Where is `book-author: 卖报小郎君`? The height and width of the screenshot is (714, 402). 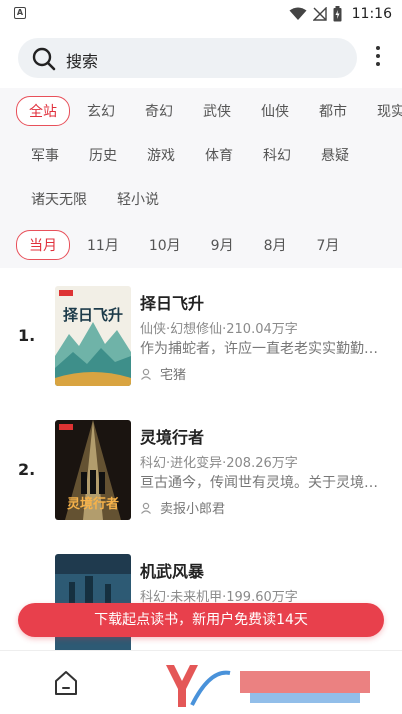 book-author: 卖报小郎君 is located at coordinates (193, 509).